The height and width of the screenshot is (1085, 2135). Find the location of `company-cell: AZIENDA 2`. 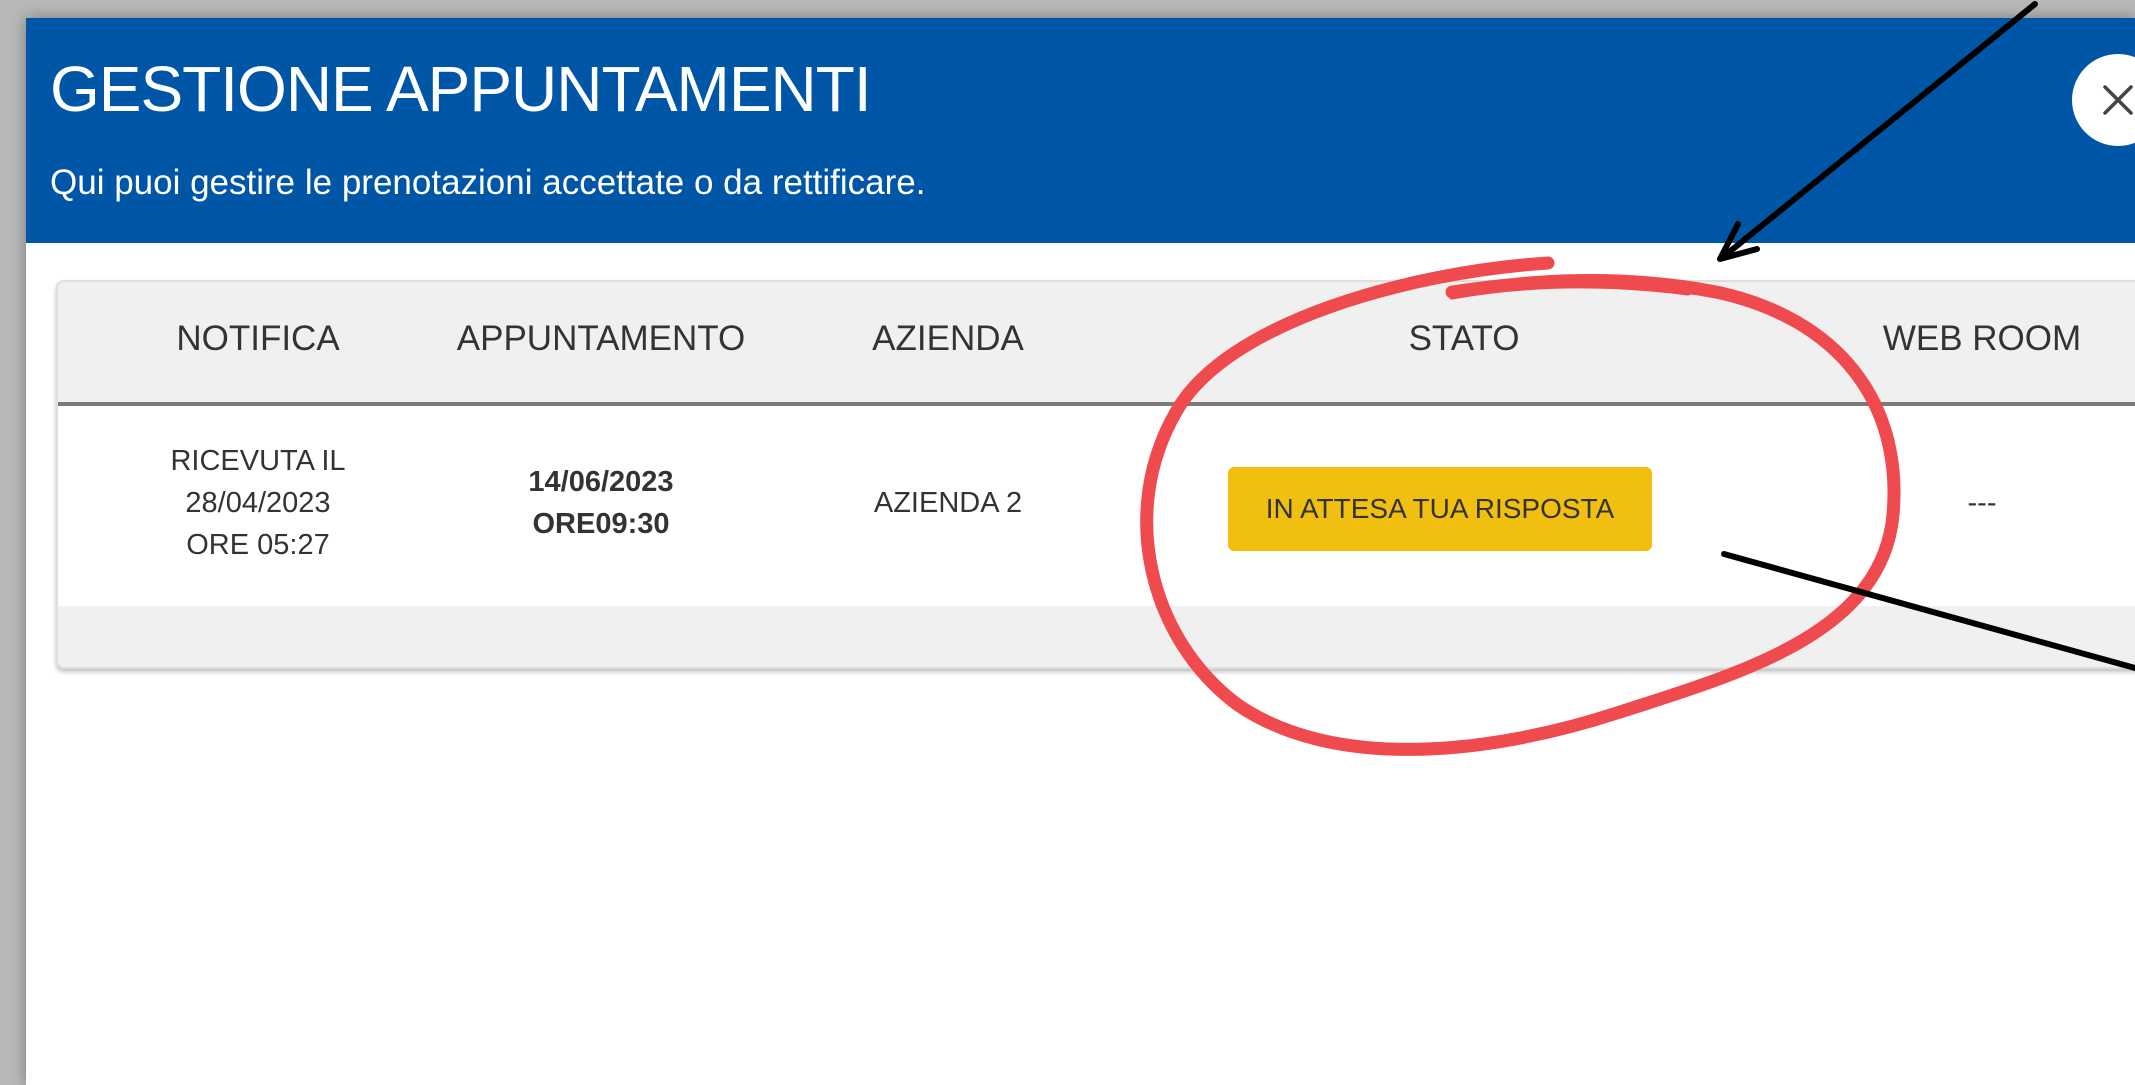

company-cell: AZIENDA 2 is located at coordinates (948, 503).